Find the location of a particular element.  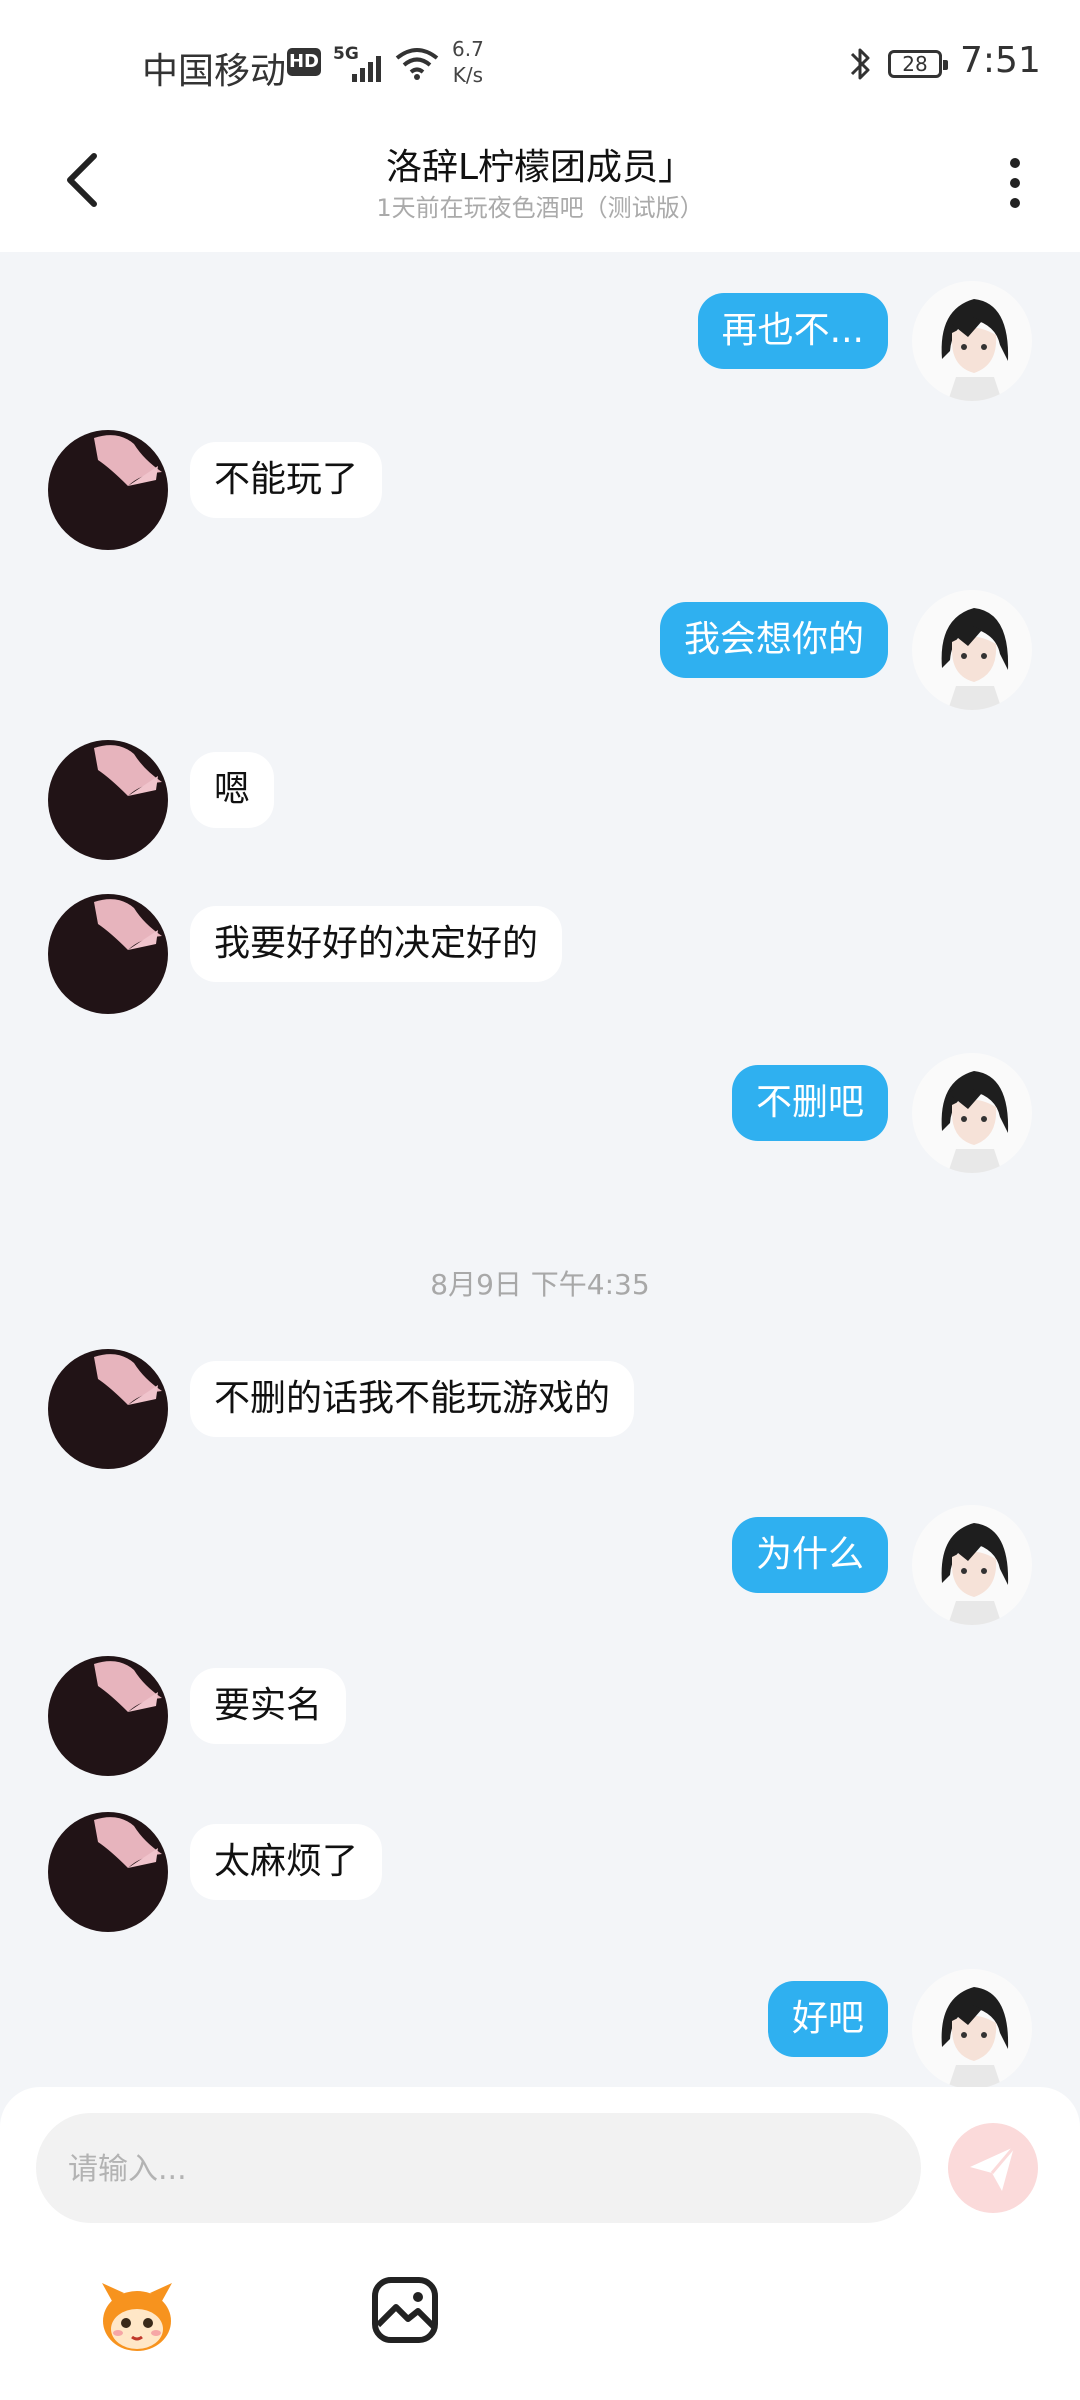

bluetooth-icon is located at coordinates (860, 64).